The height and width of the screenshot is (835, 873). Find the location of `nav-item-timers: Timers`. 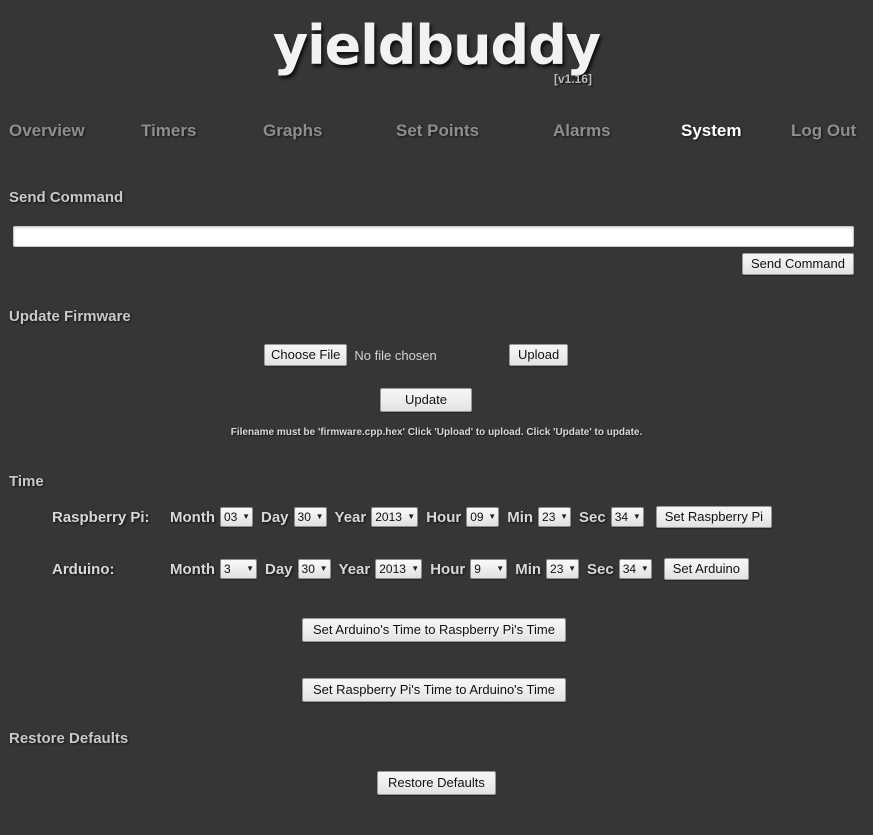

nav-item-timers: Timers is located at coordinates (168, 131).